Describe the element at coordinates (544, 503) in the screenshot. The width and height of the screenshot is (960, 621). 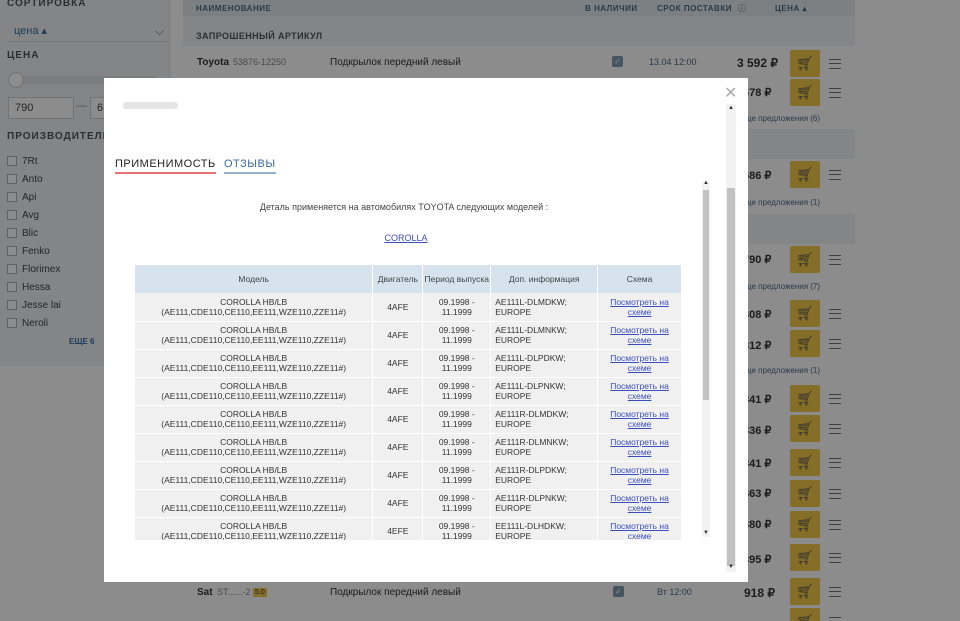
I see `cell-info: AE111R-DLPNKW; EUROPE` at that location.